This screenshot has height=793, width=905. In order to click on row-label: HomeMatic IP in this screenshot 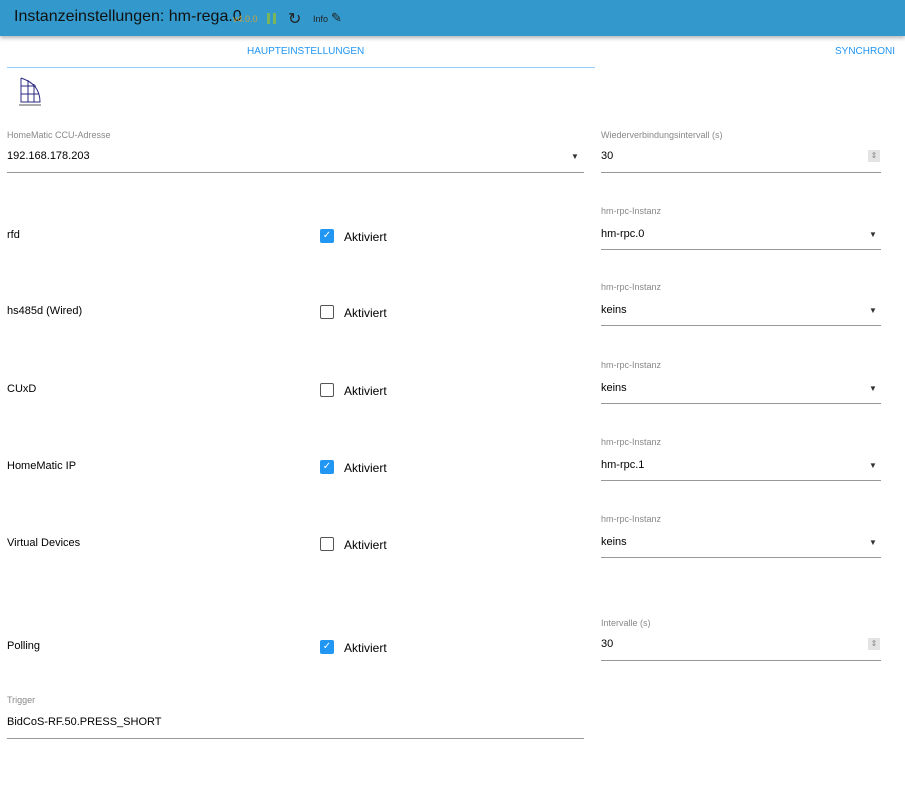, I will do `click(42, 466)`.